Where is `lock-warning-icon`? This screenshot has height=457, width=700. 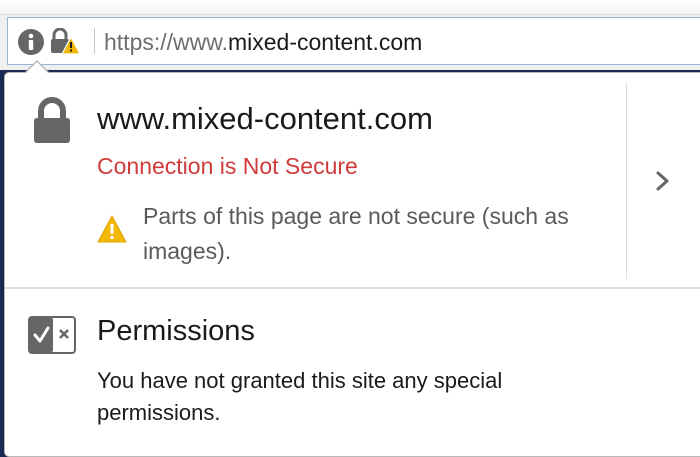 lock-warning-icon is located at coordinates (65, 41).